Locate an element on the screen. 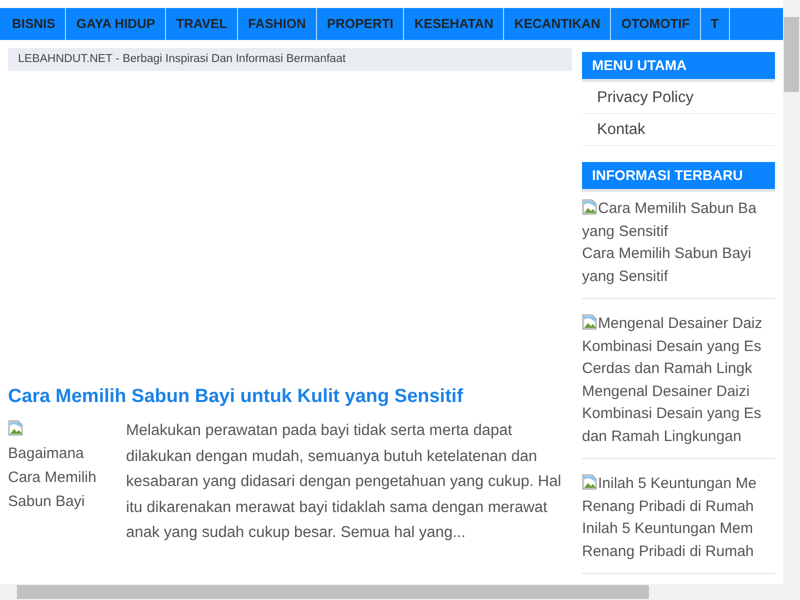 The height and width of the screenshot is (600, 800). vertical-scrollbar is located at coordinates (791, 292).